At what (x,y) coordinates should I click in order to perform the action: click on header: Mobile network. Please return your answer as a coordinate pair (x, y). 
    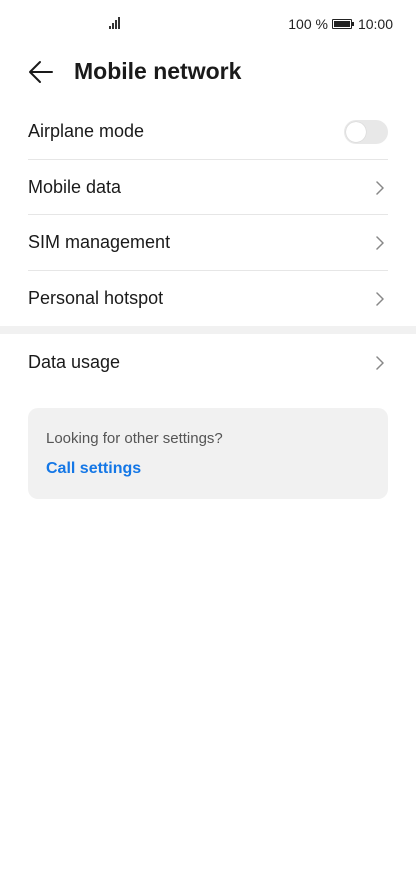
    Looking at the image, I should click on (208, 72).